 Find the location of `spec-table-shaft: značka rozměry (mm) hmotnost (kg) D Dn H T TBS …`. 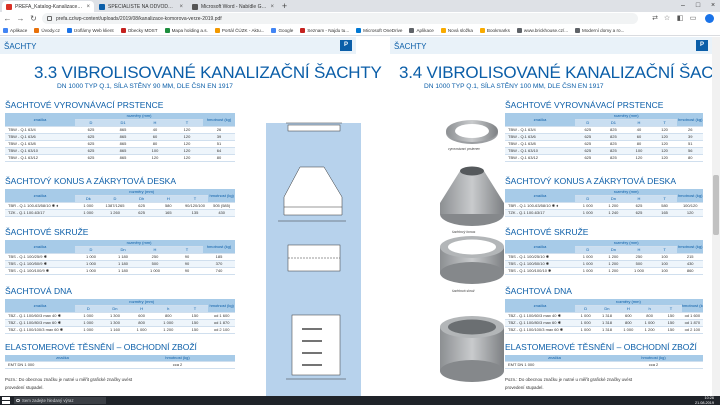

spec-table-shaft: značka rozměry (mm) hmotnost (kg) D Dn H T TBS … is located at coordinates (120, 258).